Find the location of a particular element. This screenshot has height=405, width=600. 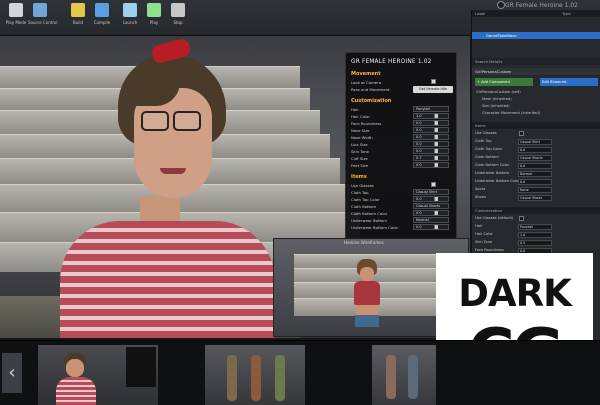

selected-item-label: GameStateBase is located at coordinates (501, 35).